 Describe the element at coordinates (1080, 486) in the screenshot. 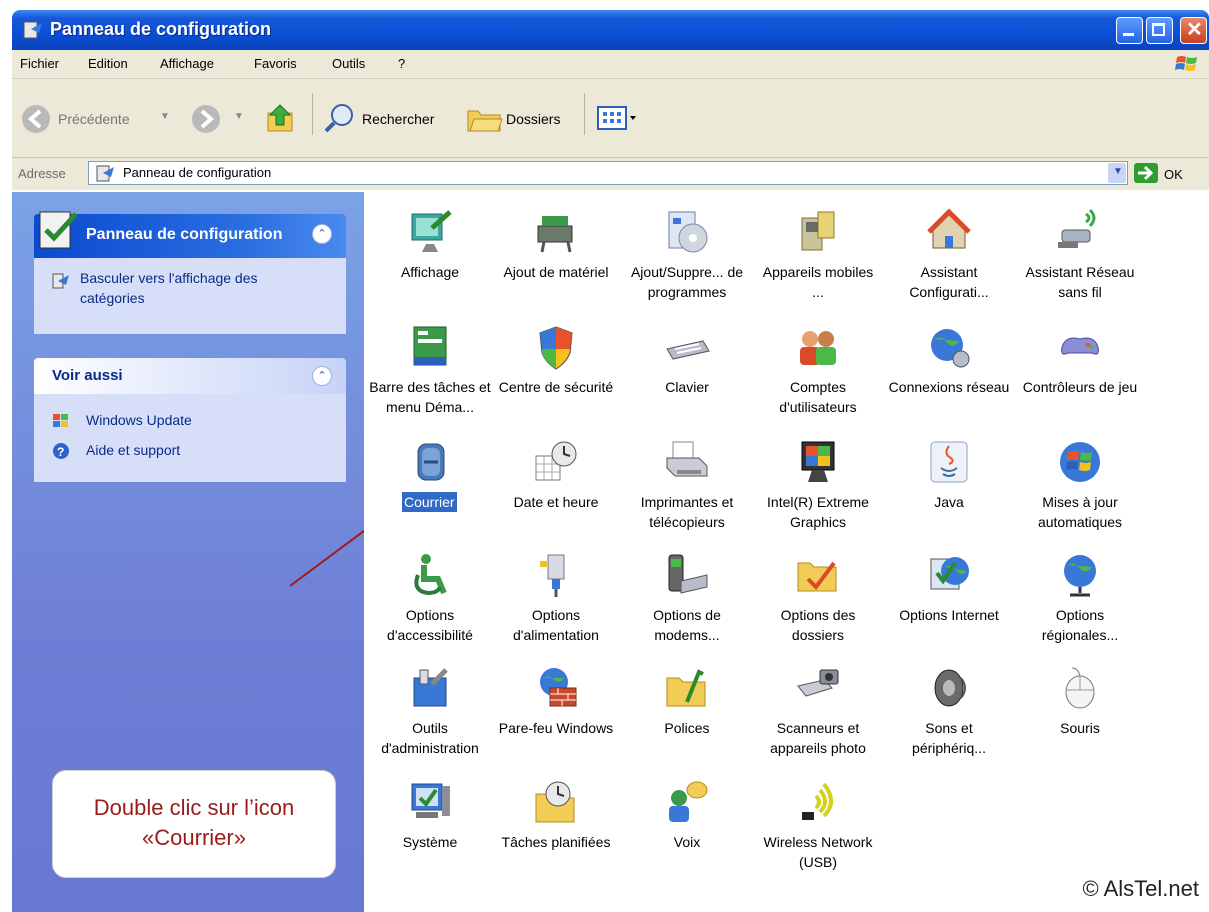

I see `control-panel-item: Mises à jour automatiques` at that location.